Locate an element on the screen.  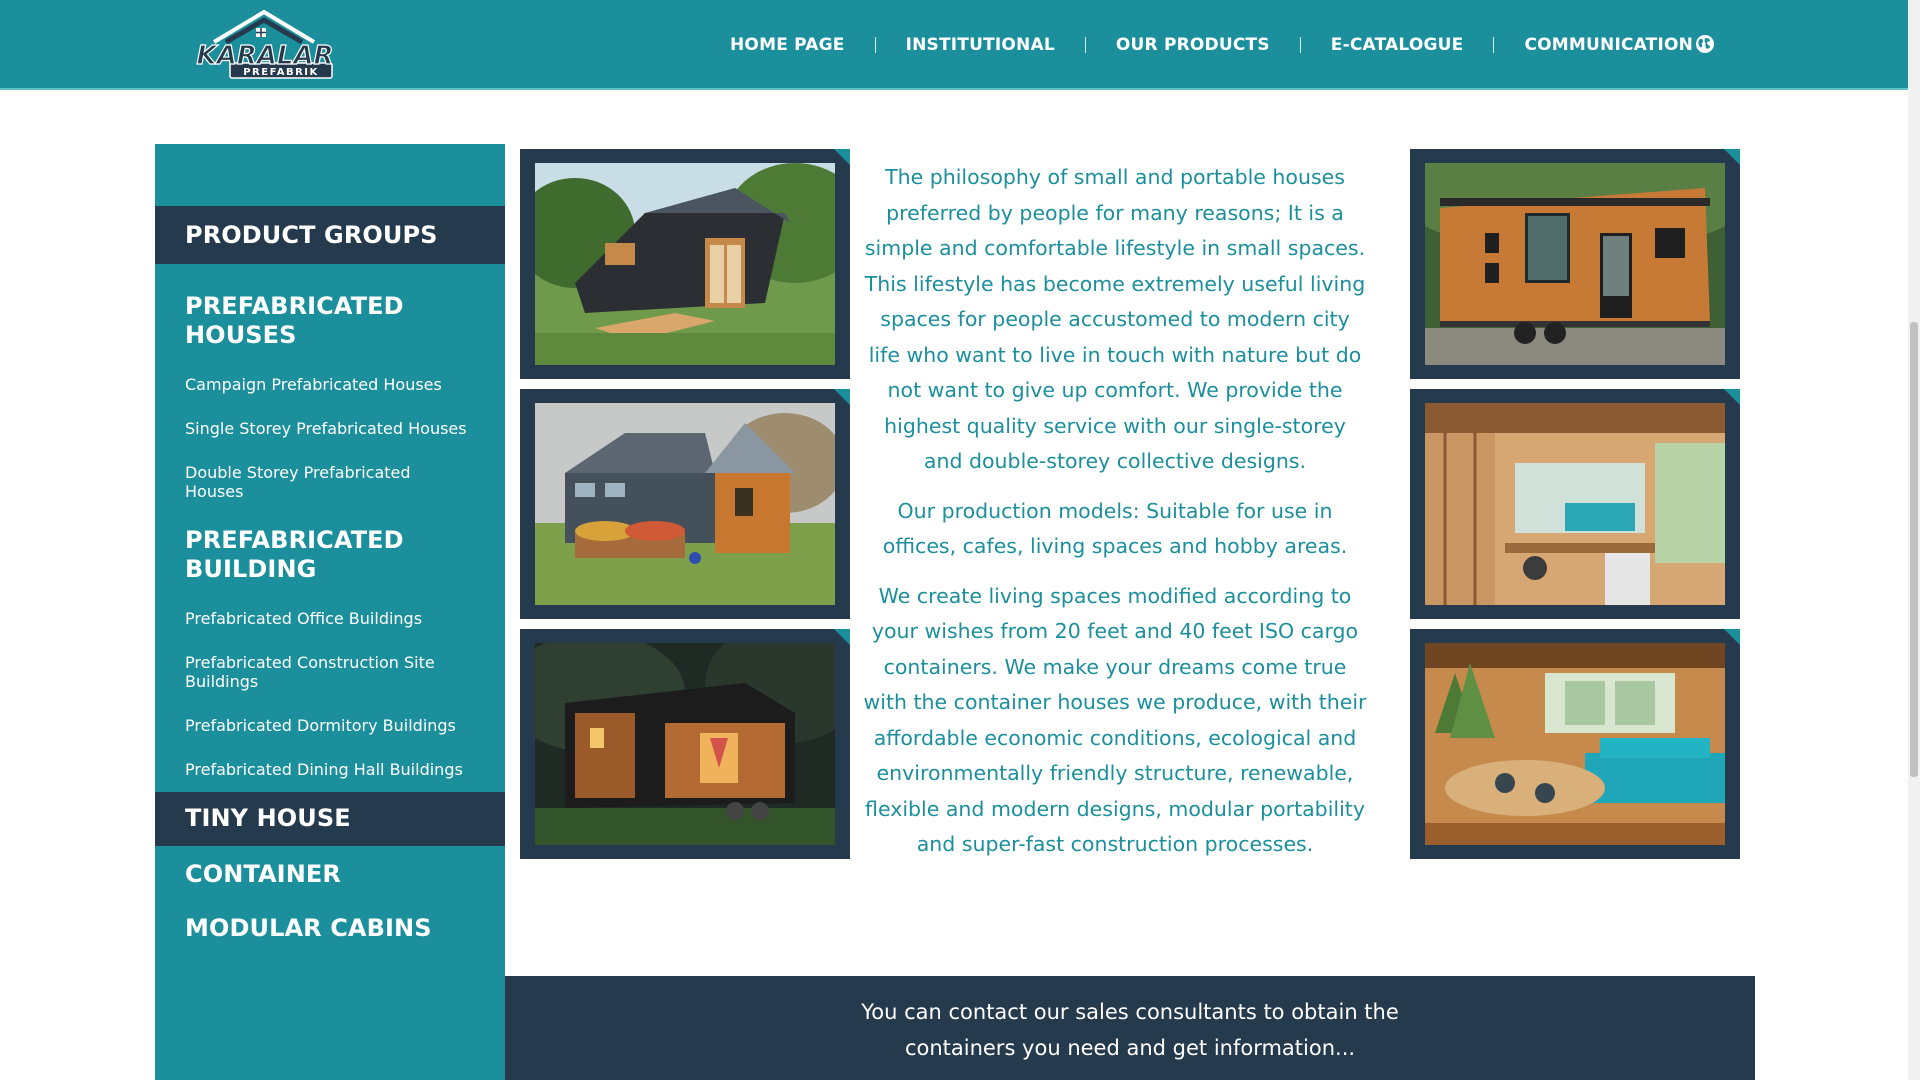
nav-institutional: INSTITUTIONAL is located at coordinates (980, 45).